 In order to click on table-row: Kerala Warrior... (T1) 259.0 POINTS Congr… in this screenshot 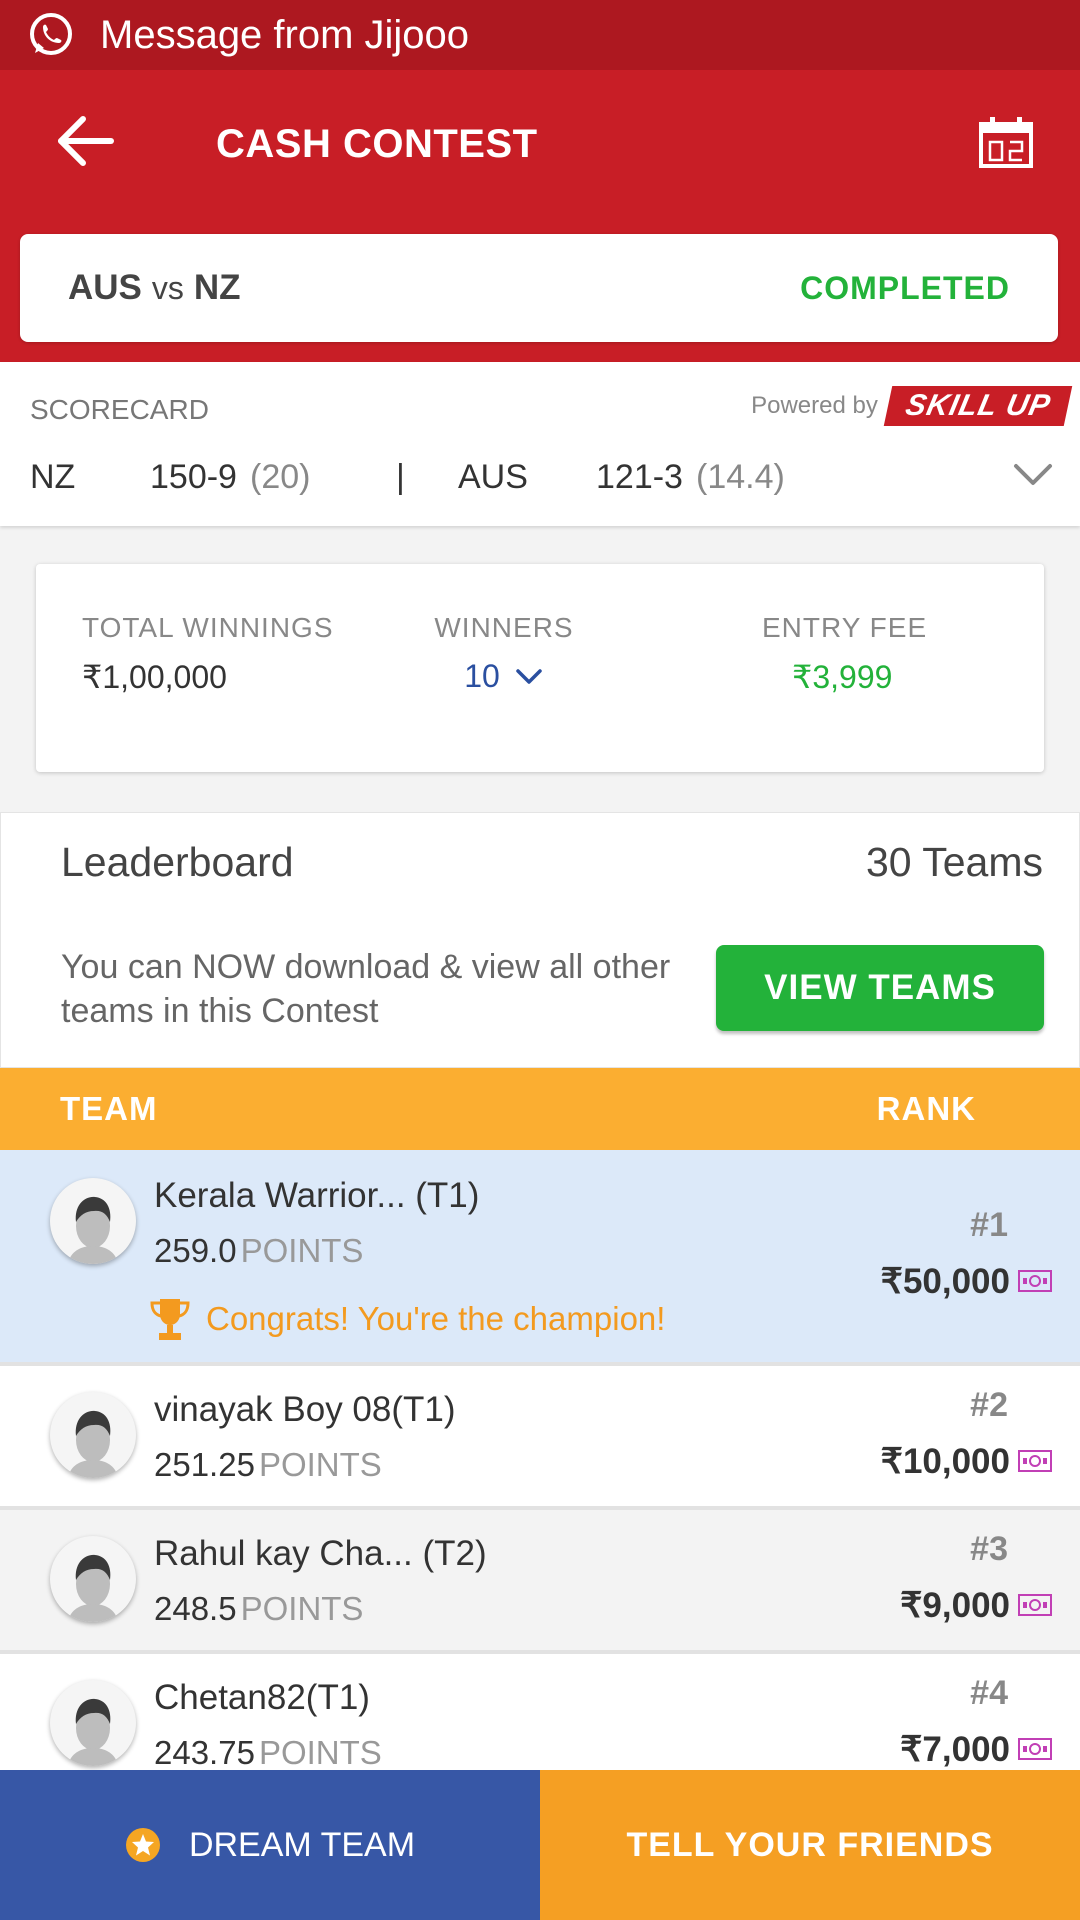, I will do `click(540, 1258)`.